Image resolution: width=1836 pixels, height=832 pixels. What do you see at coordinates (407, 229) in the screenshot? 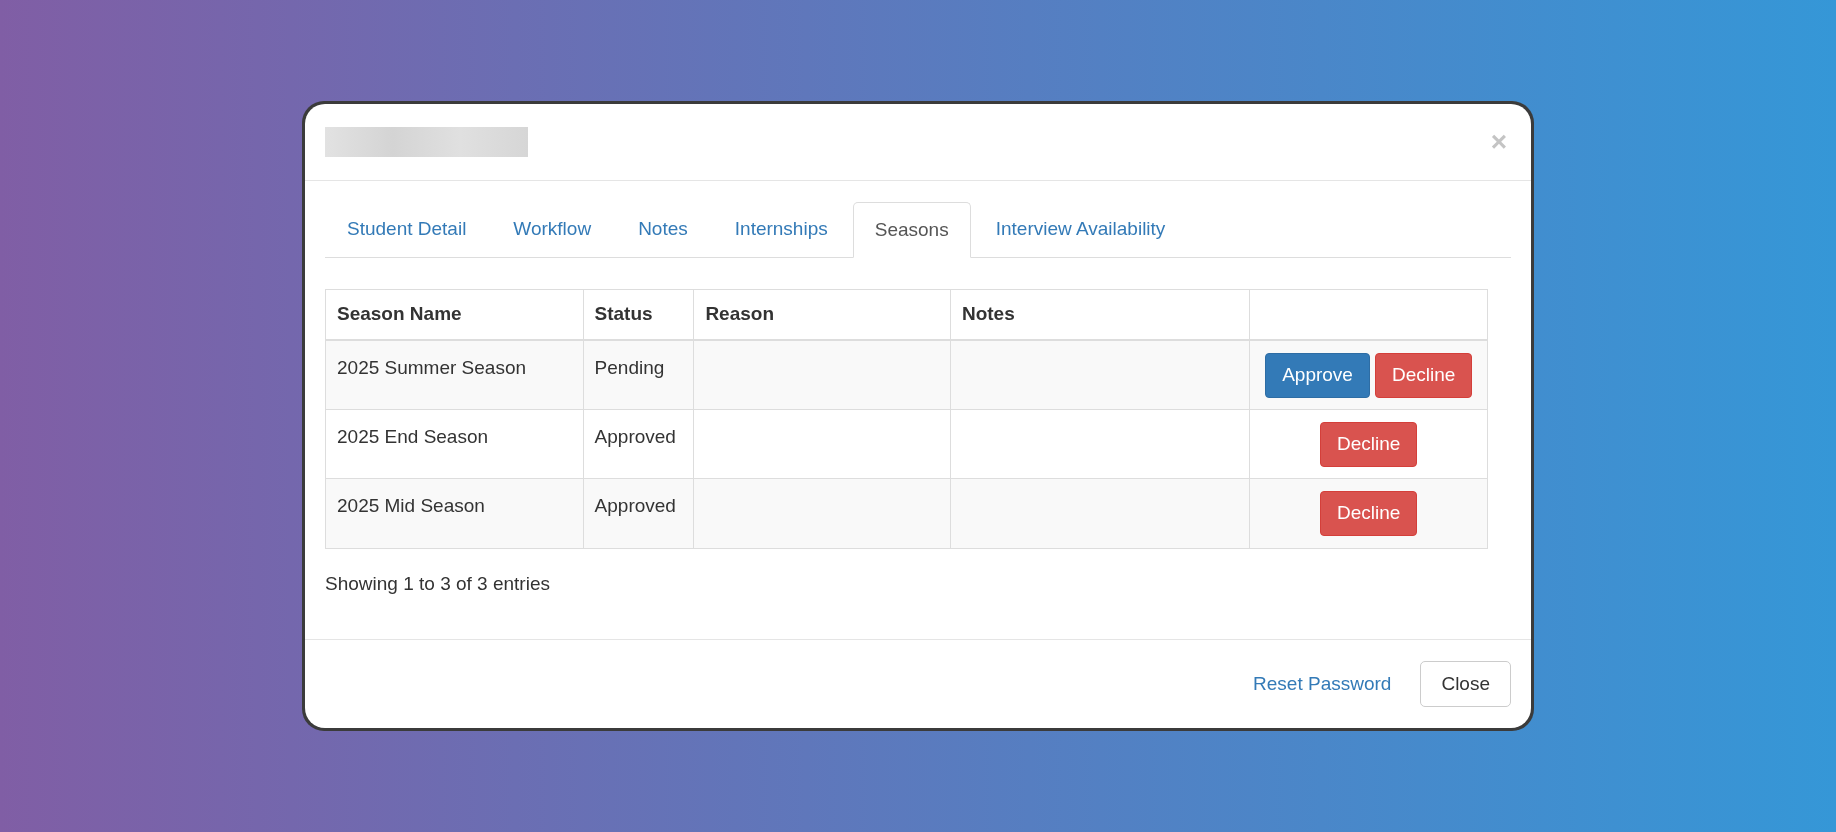
I see `tab: Student Detail` at bounding box center [407, 229].